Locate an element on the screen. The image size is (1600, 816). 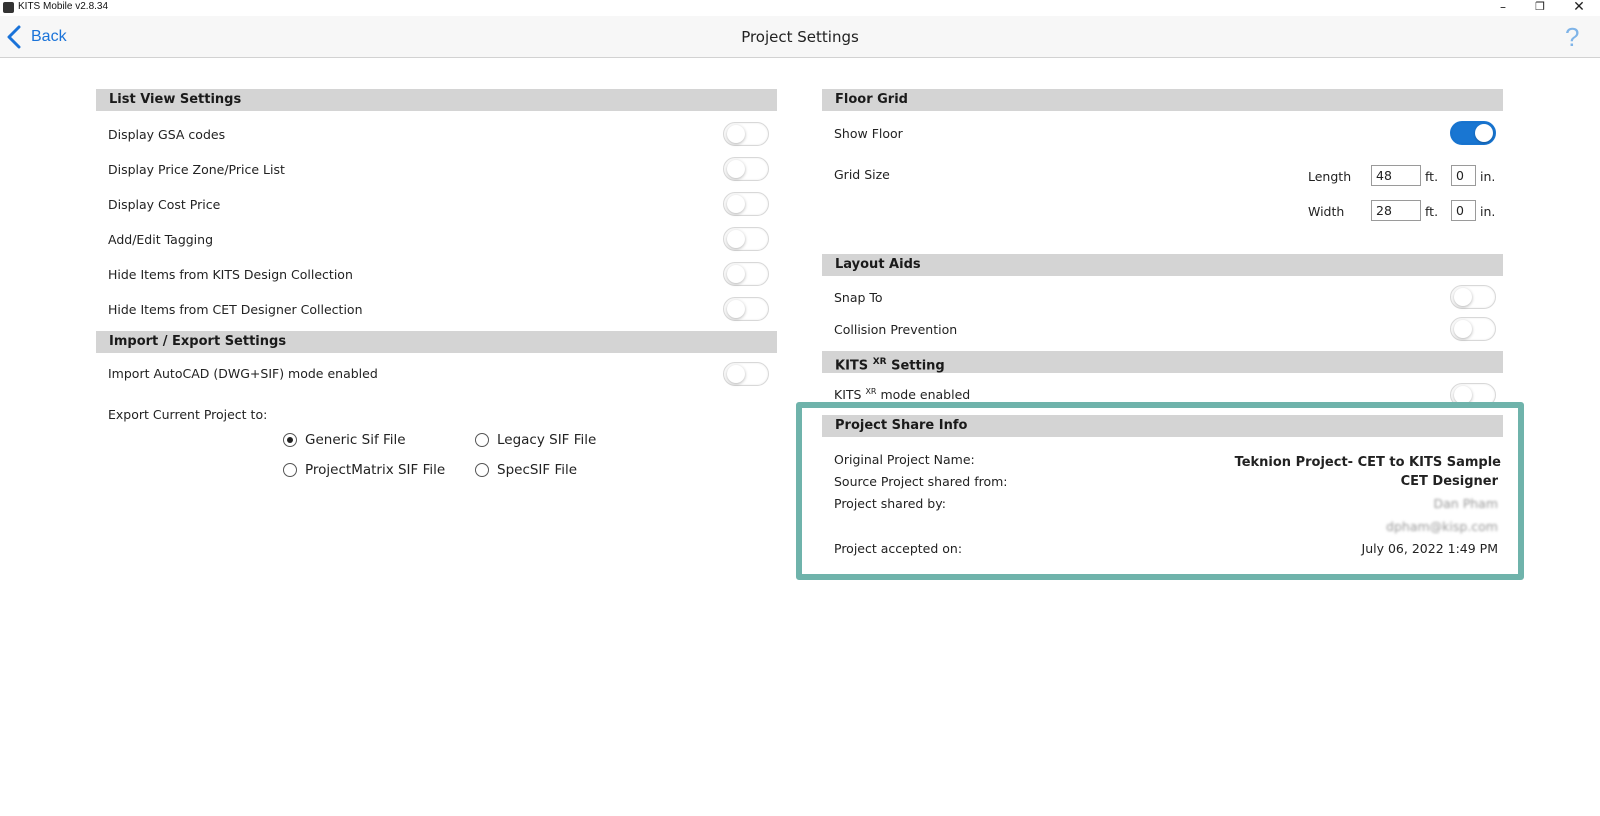
radio-projectmatrix-sif-label: ProjectMatrix SIF File is located at coordinates (375, 470).